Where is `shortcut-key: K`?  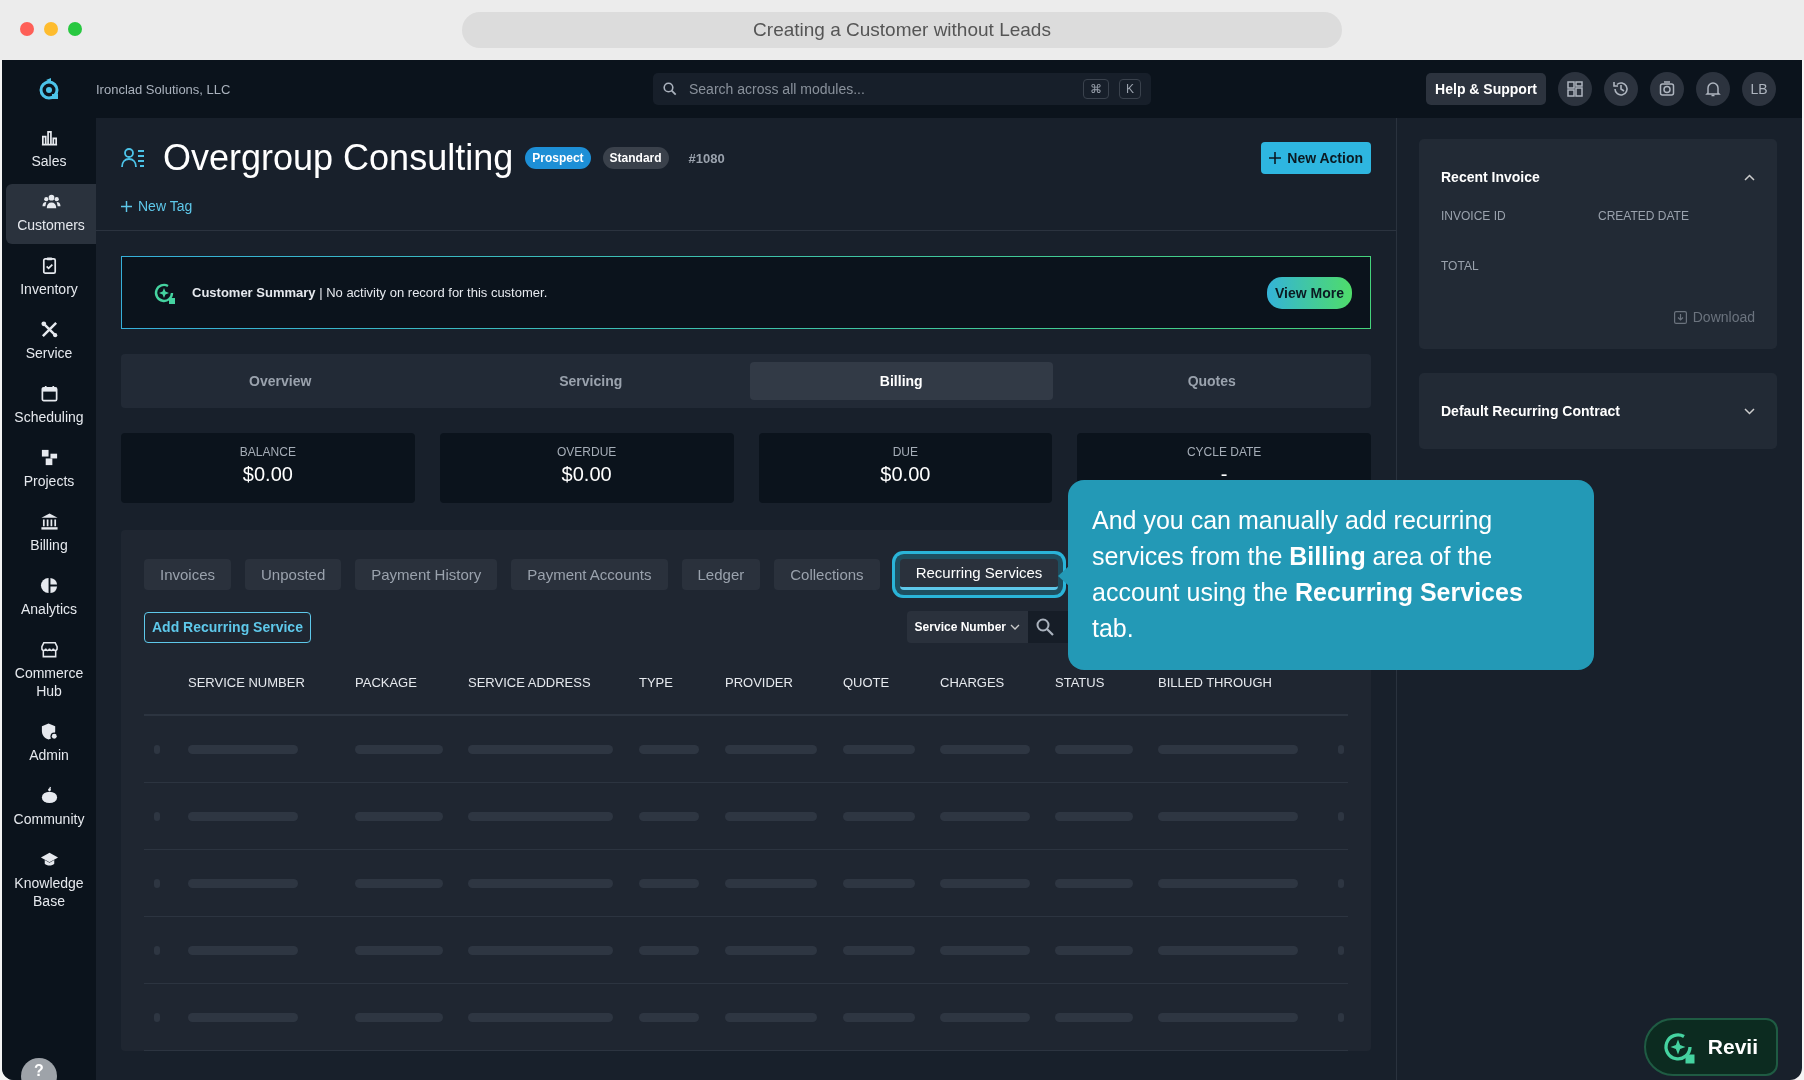 shortcut-key: K is located at coordinates (1130, 89).